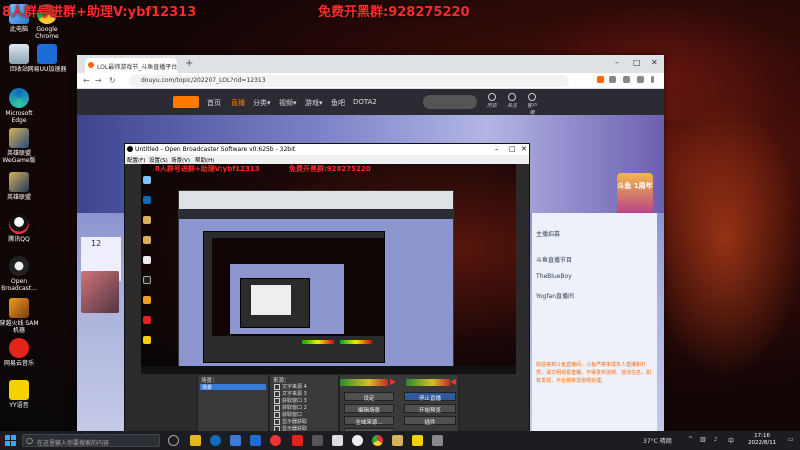  Describe the element at coordinates (791, 439) in the screenshot. I see `notification-icon: ▭` at that location.